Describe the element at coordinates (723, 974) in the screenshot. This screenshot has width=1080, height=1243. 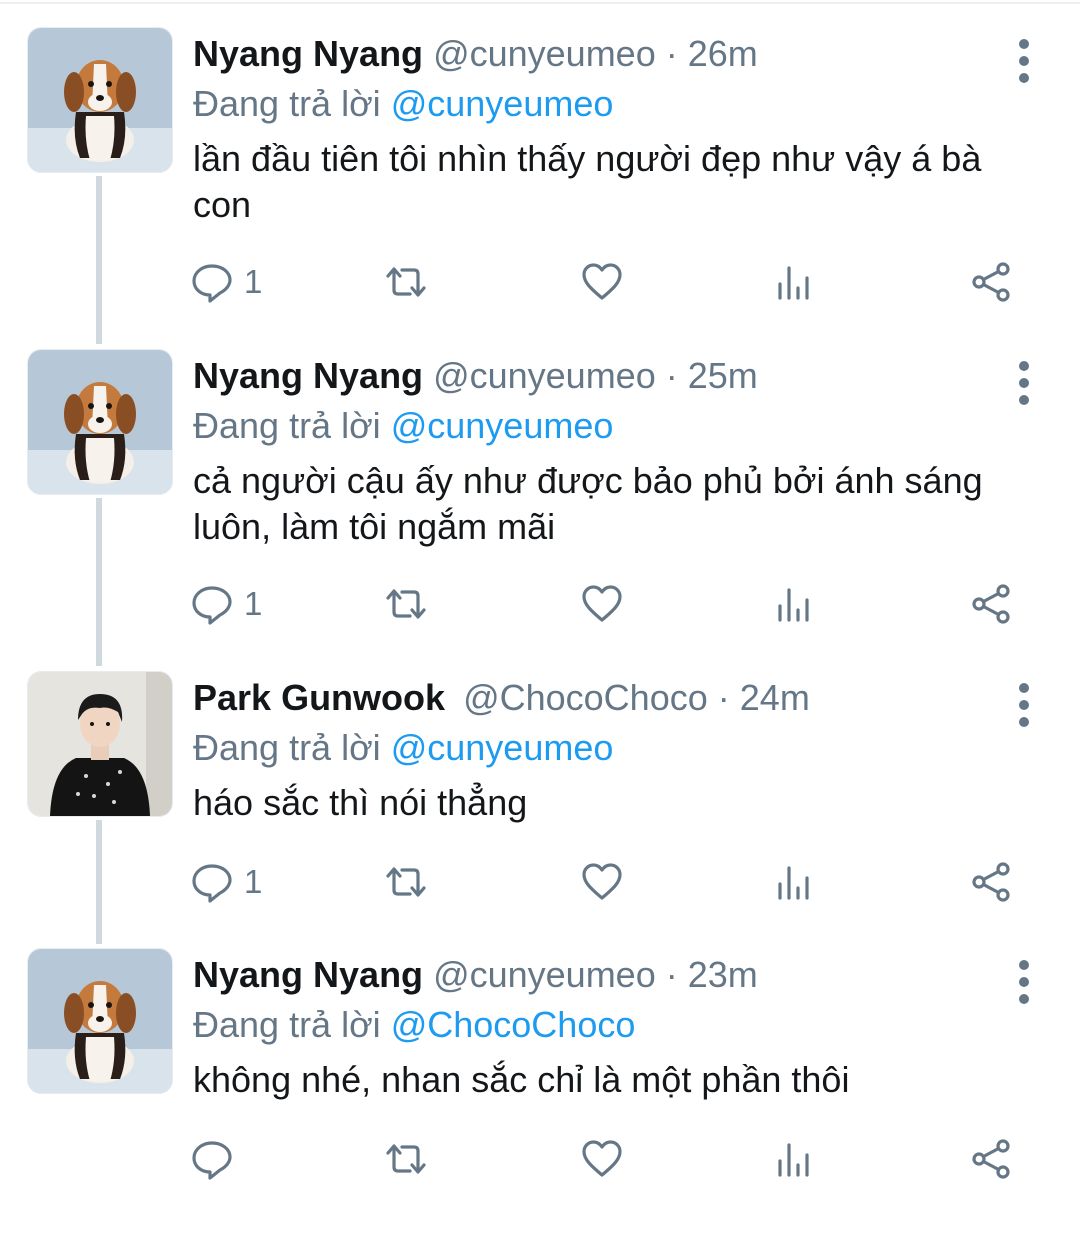
I see `timestamp: 23m` at that location.